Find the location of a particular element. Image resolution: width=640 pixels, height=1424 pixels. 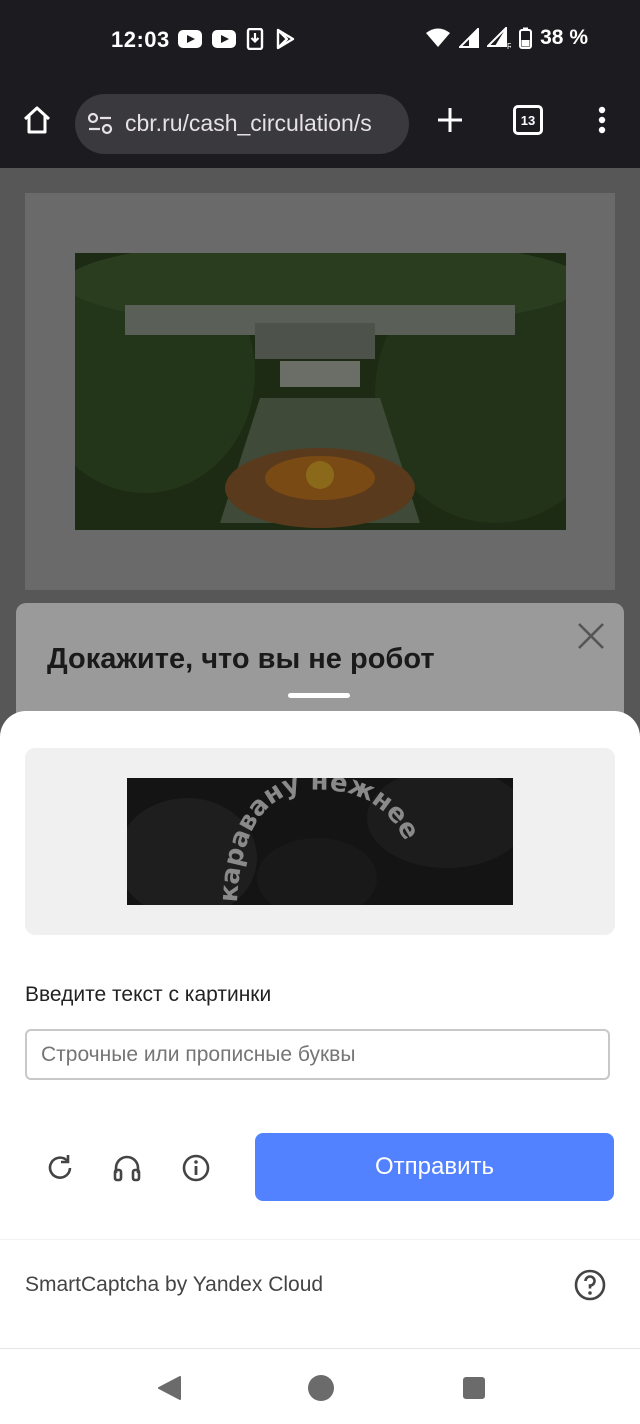

battery-percent: 38 % is located at coordinates (564, 37).